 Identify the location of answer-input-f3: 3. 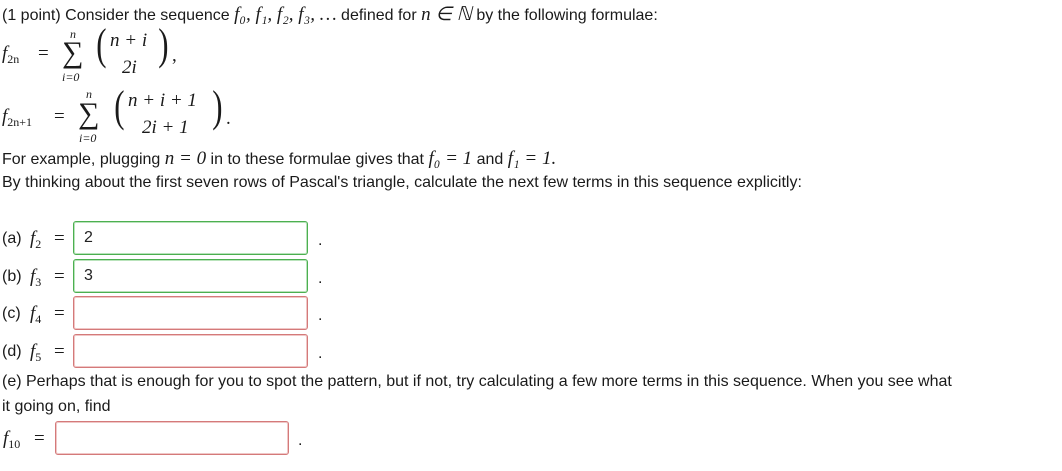
(190, 276).